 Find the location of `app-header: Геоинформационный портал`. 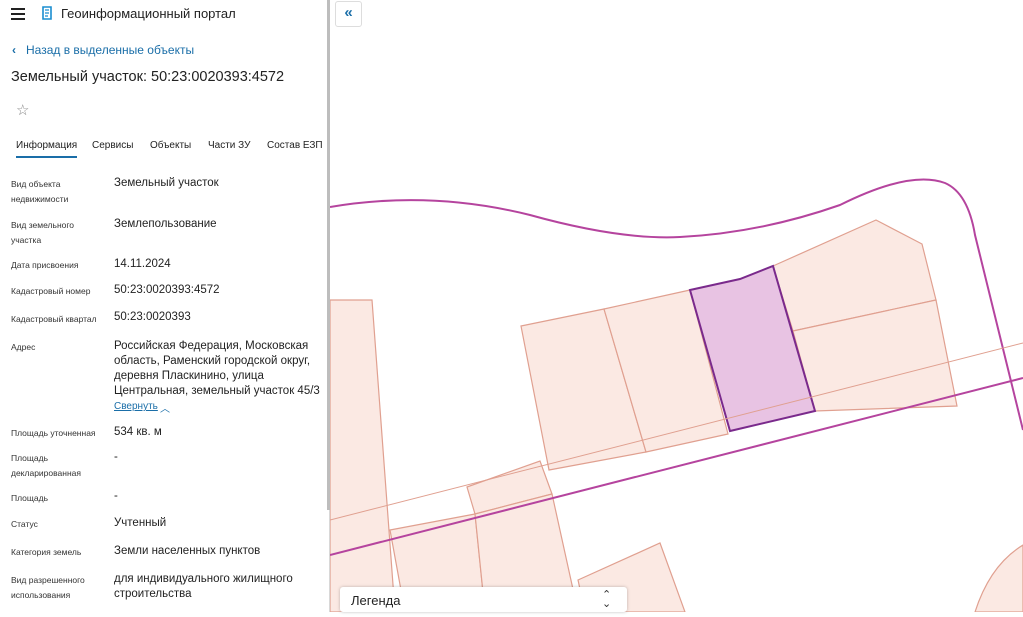

app-header: Геоинформационный портал is located at coordinates (164, 14).